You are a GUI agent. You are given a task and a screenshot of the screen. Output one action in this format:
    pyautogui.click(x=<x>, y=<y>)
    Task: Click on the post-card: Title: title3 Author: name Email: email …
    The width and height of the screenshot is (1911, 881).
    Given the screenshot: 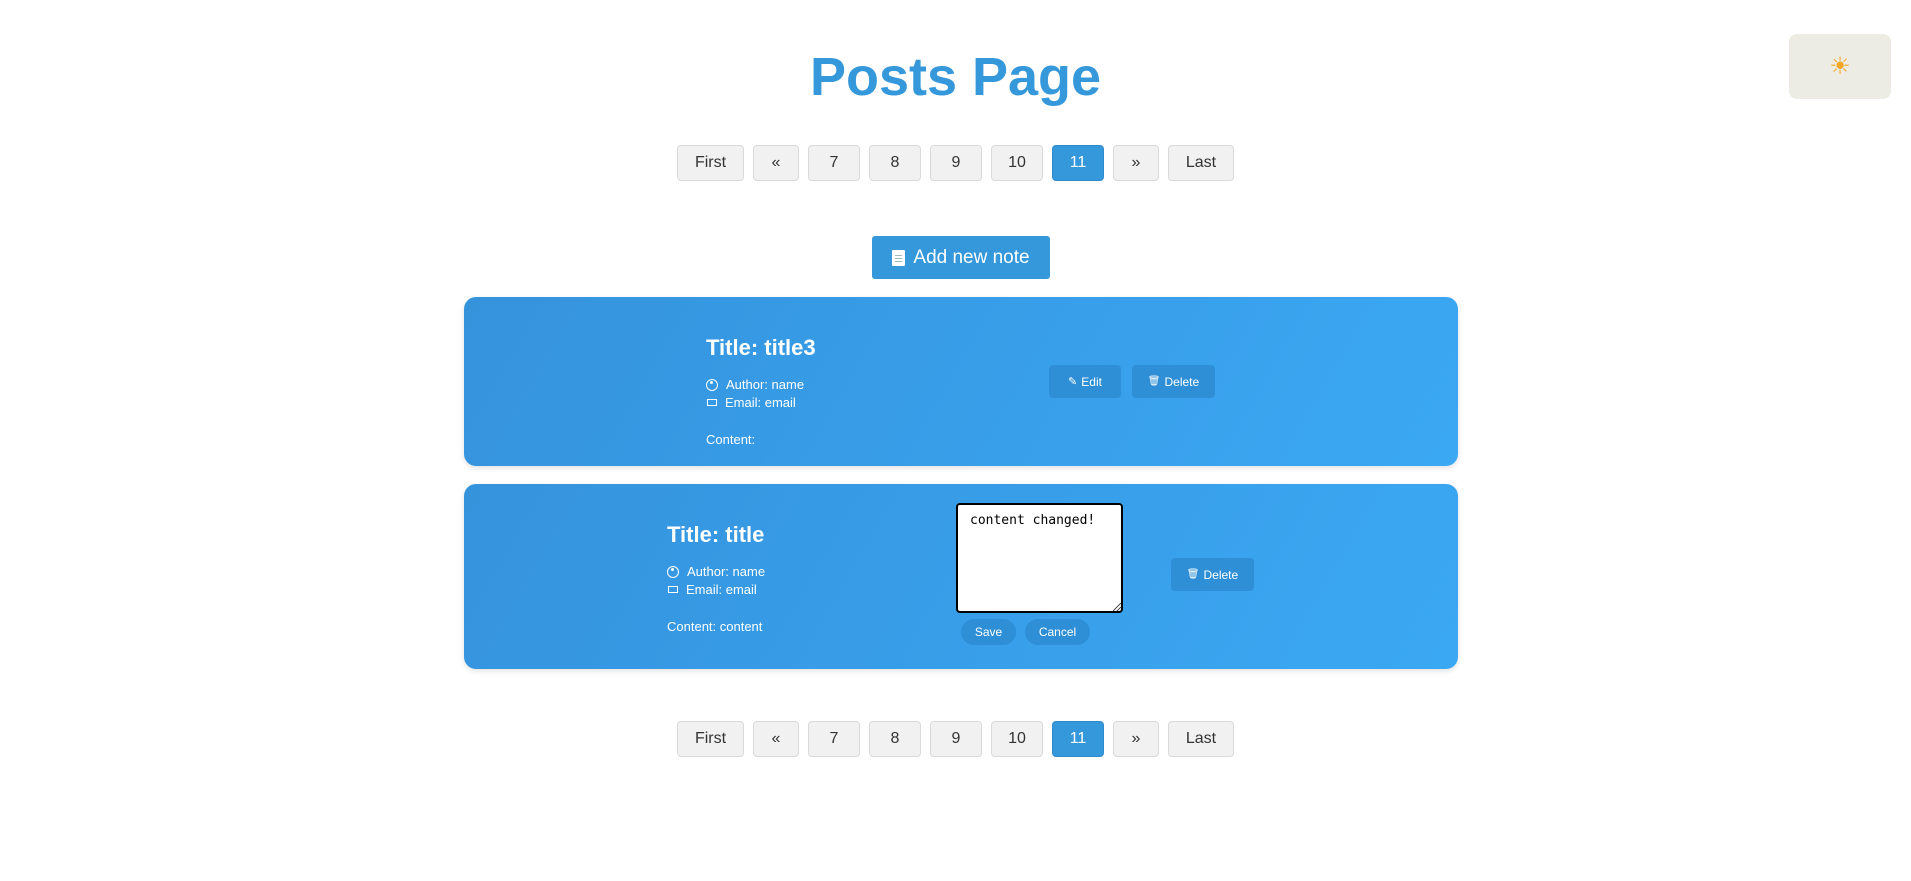 What is the action you would take?
    pyautogui.click(x=961, y=381)
    